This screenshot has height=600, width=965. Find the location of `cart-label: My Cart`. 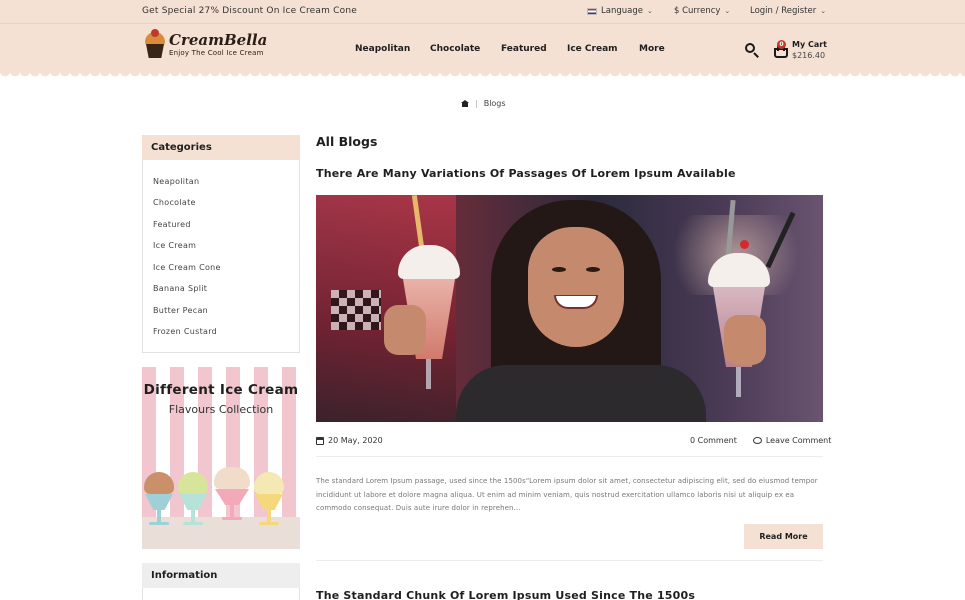

cart-label: My Cart is located at coordinates (809, 44).